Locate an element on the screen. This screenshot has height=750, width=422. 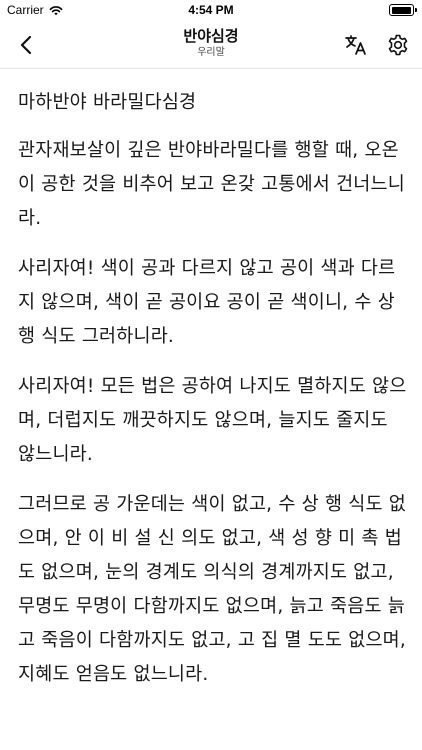
translate-button is located at coordinates (356, 45).